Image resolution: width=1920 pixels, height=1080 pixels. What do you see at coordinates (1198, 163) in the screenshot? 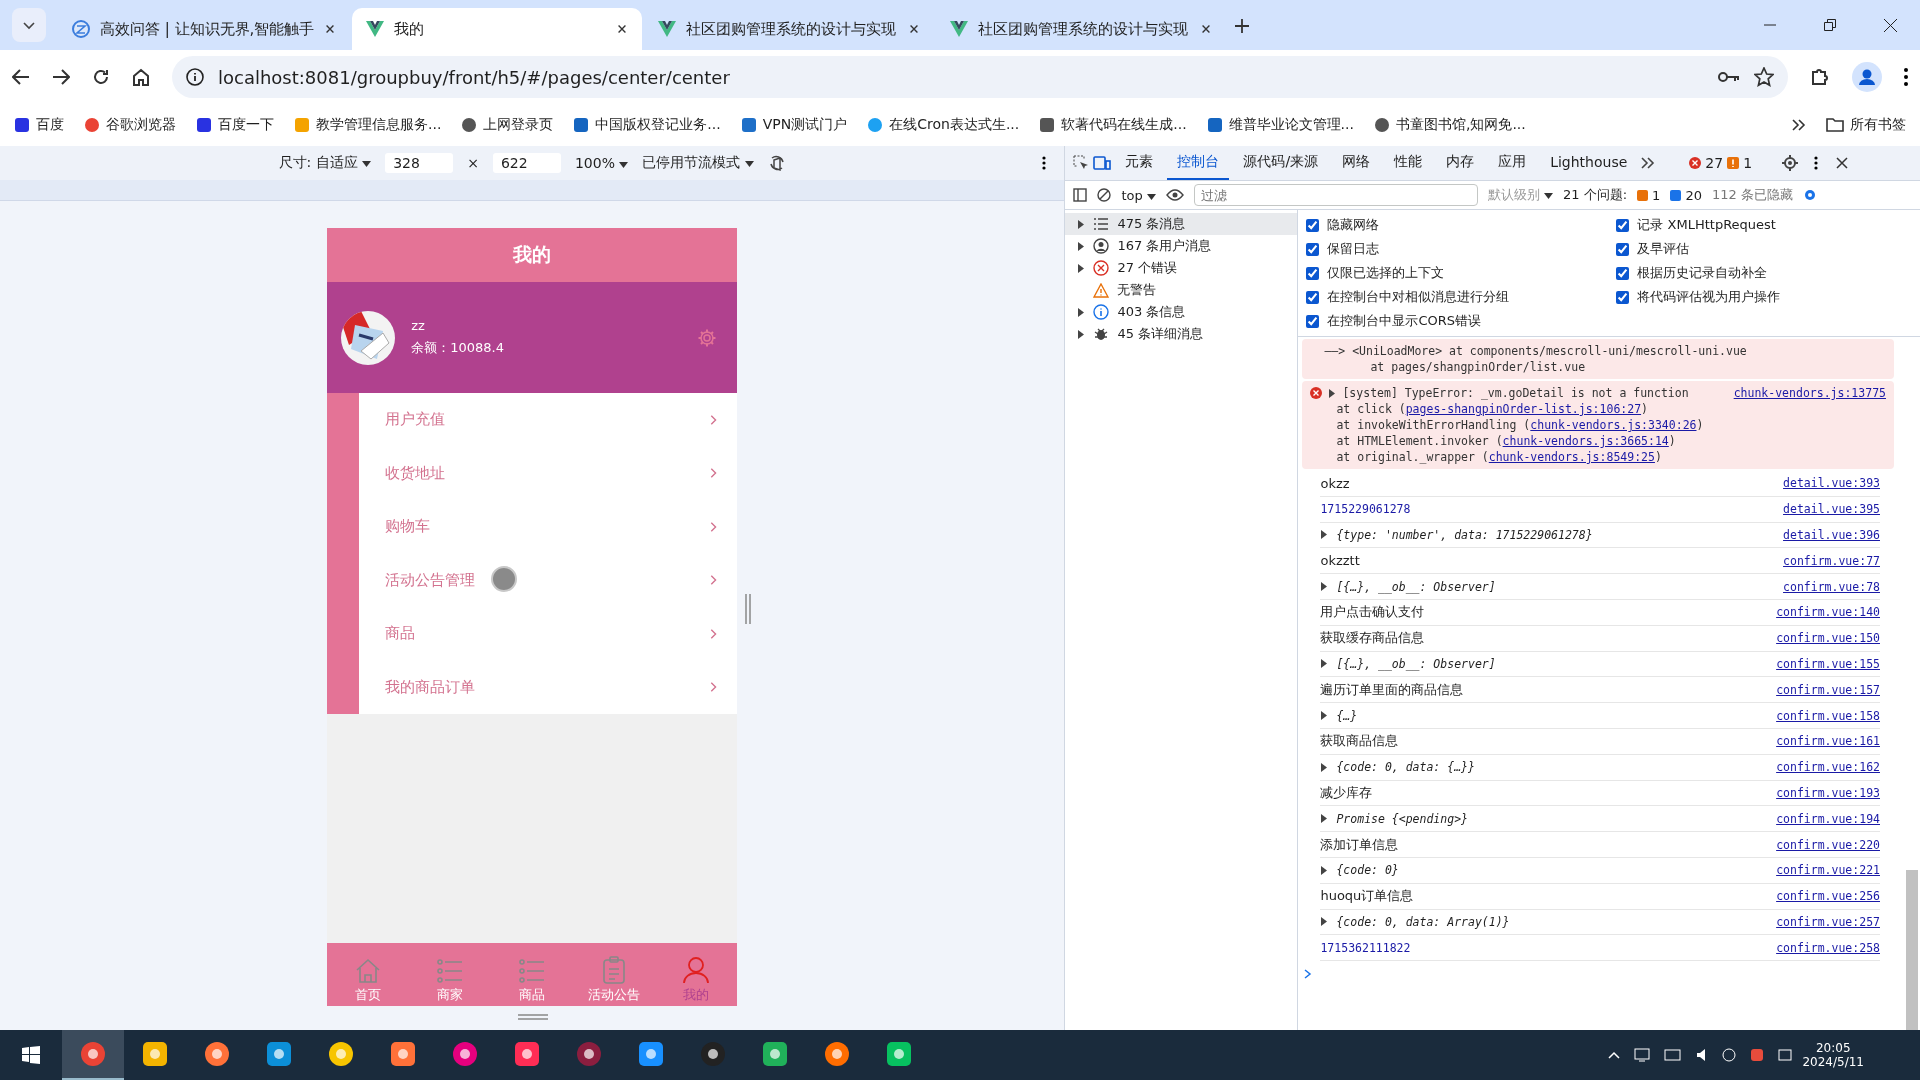
I see `devtools-tab: 控制台` at bounding box center [1198, 163].